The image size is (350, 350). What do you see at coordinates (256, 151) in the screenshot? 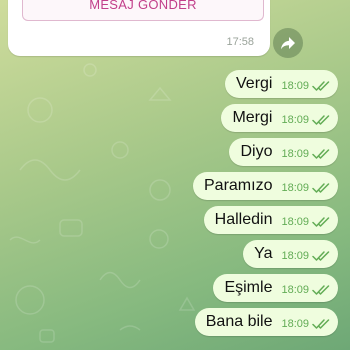
I see `message-text: Diyo` at bounding box center [256, 151].